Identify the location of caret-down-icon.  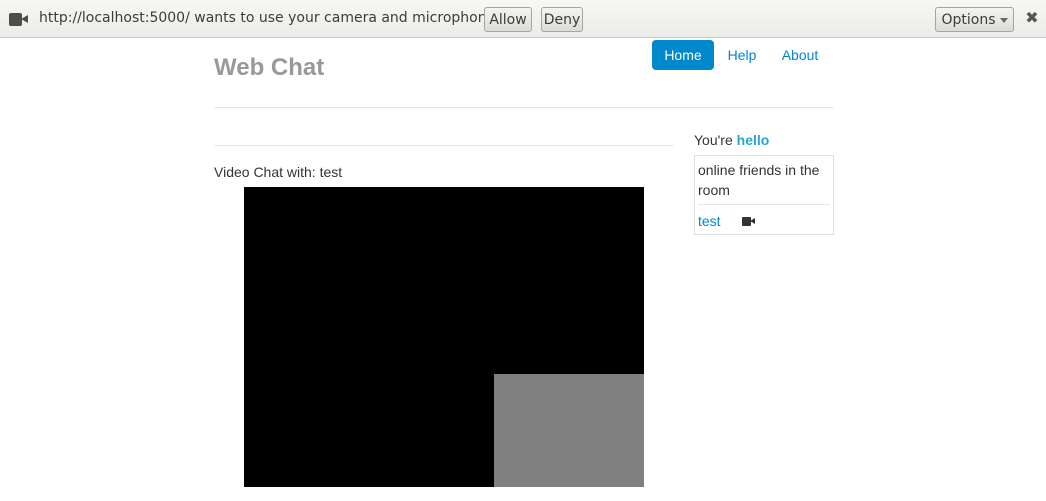
(1003, 20).